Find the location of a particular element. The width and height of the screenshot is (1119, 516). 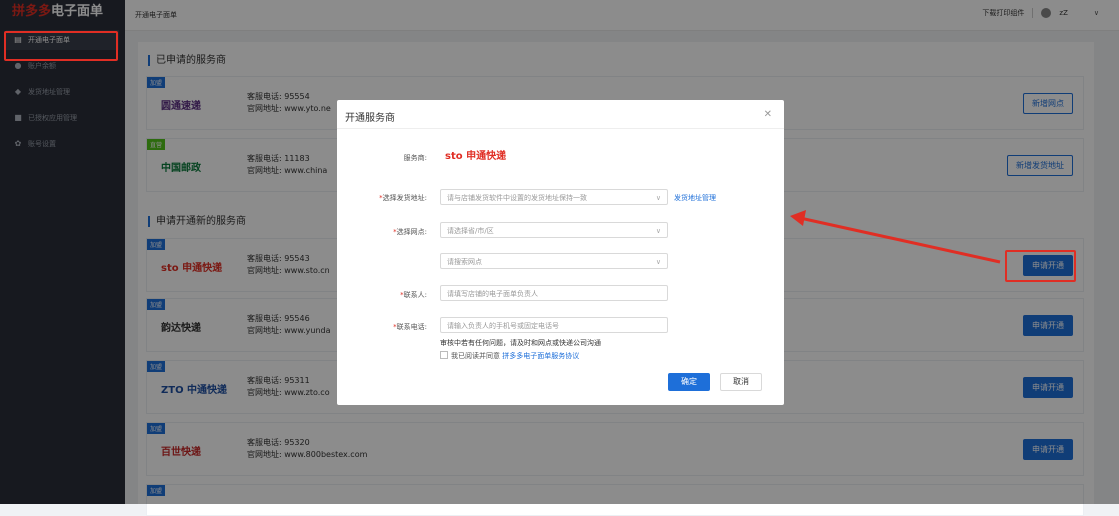

cancel-button: 取消 is located at coordinates (741, 382).